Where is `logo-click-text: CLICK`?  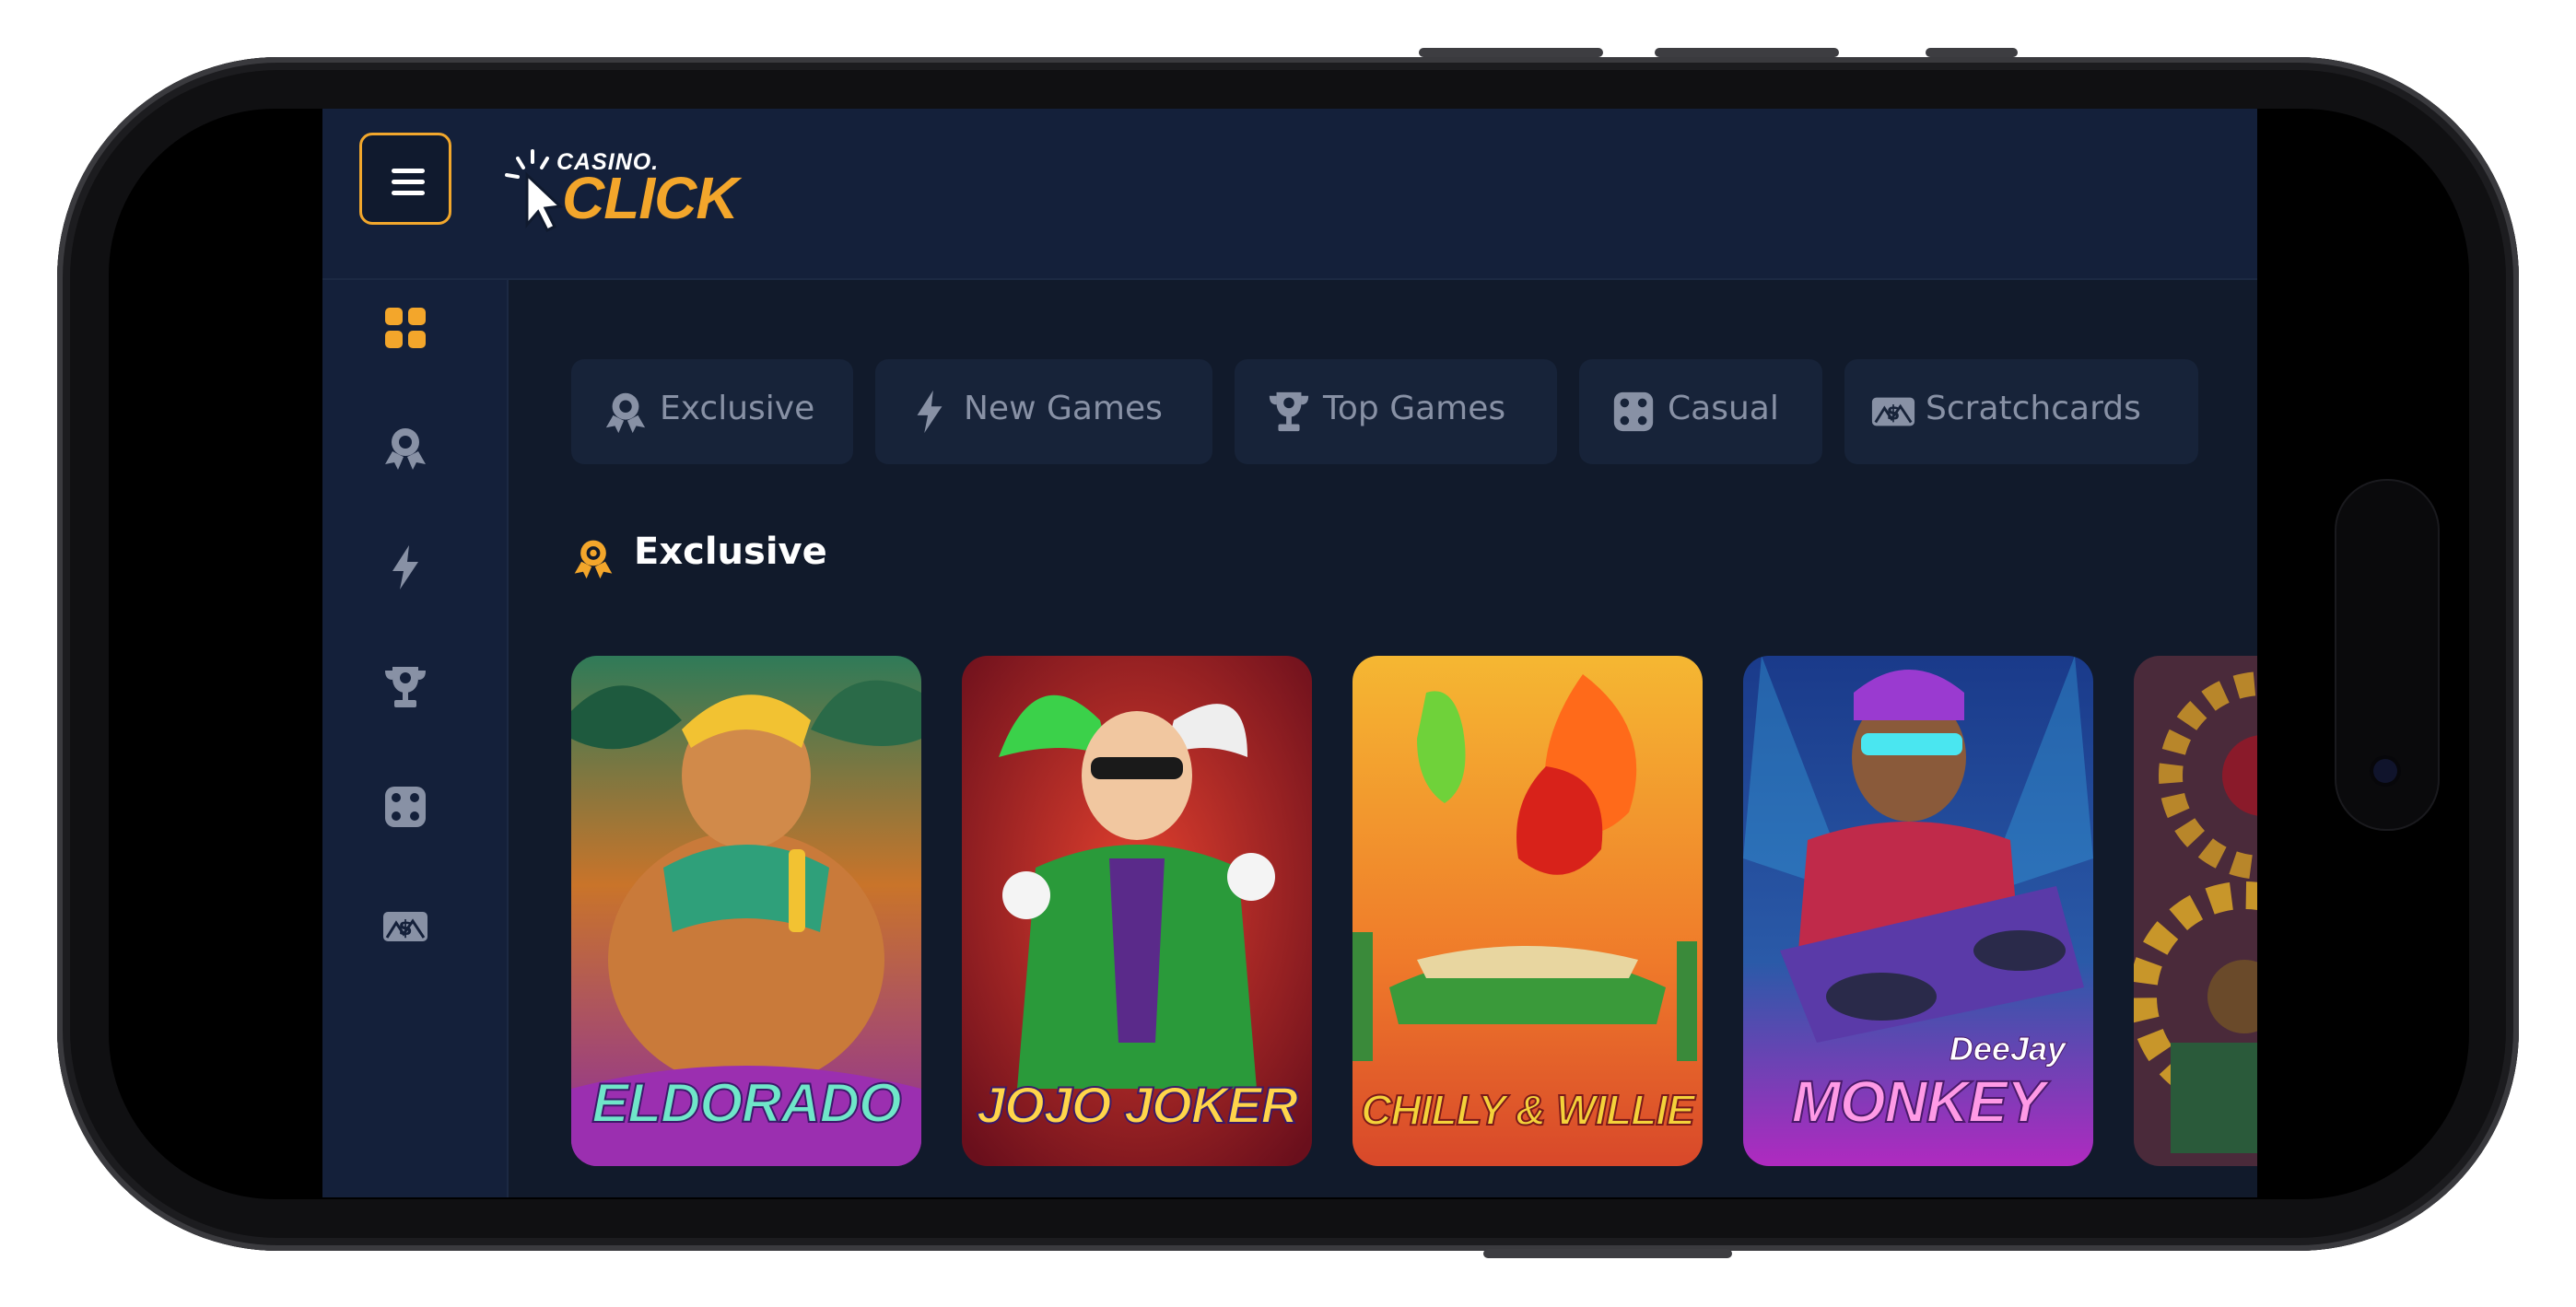 logo-click-text: CLICK is located at coordinates (650, 198).